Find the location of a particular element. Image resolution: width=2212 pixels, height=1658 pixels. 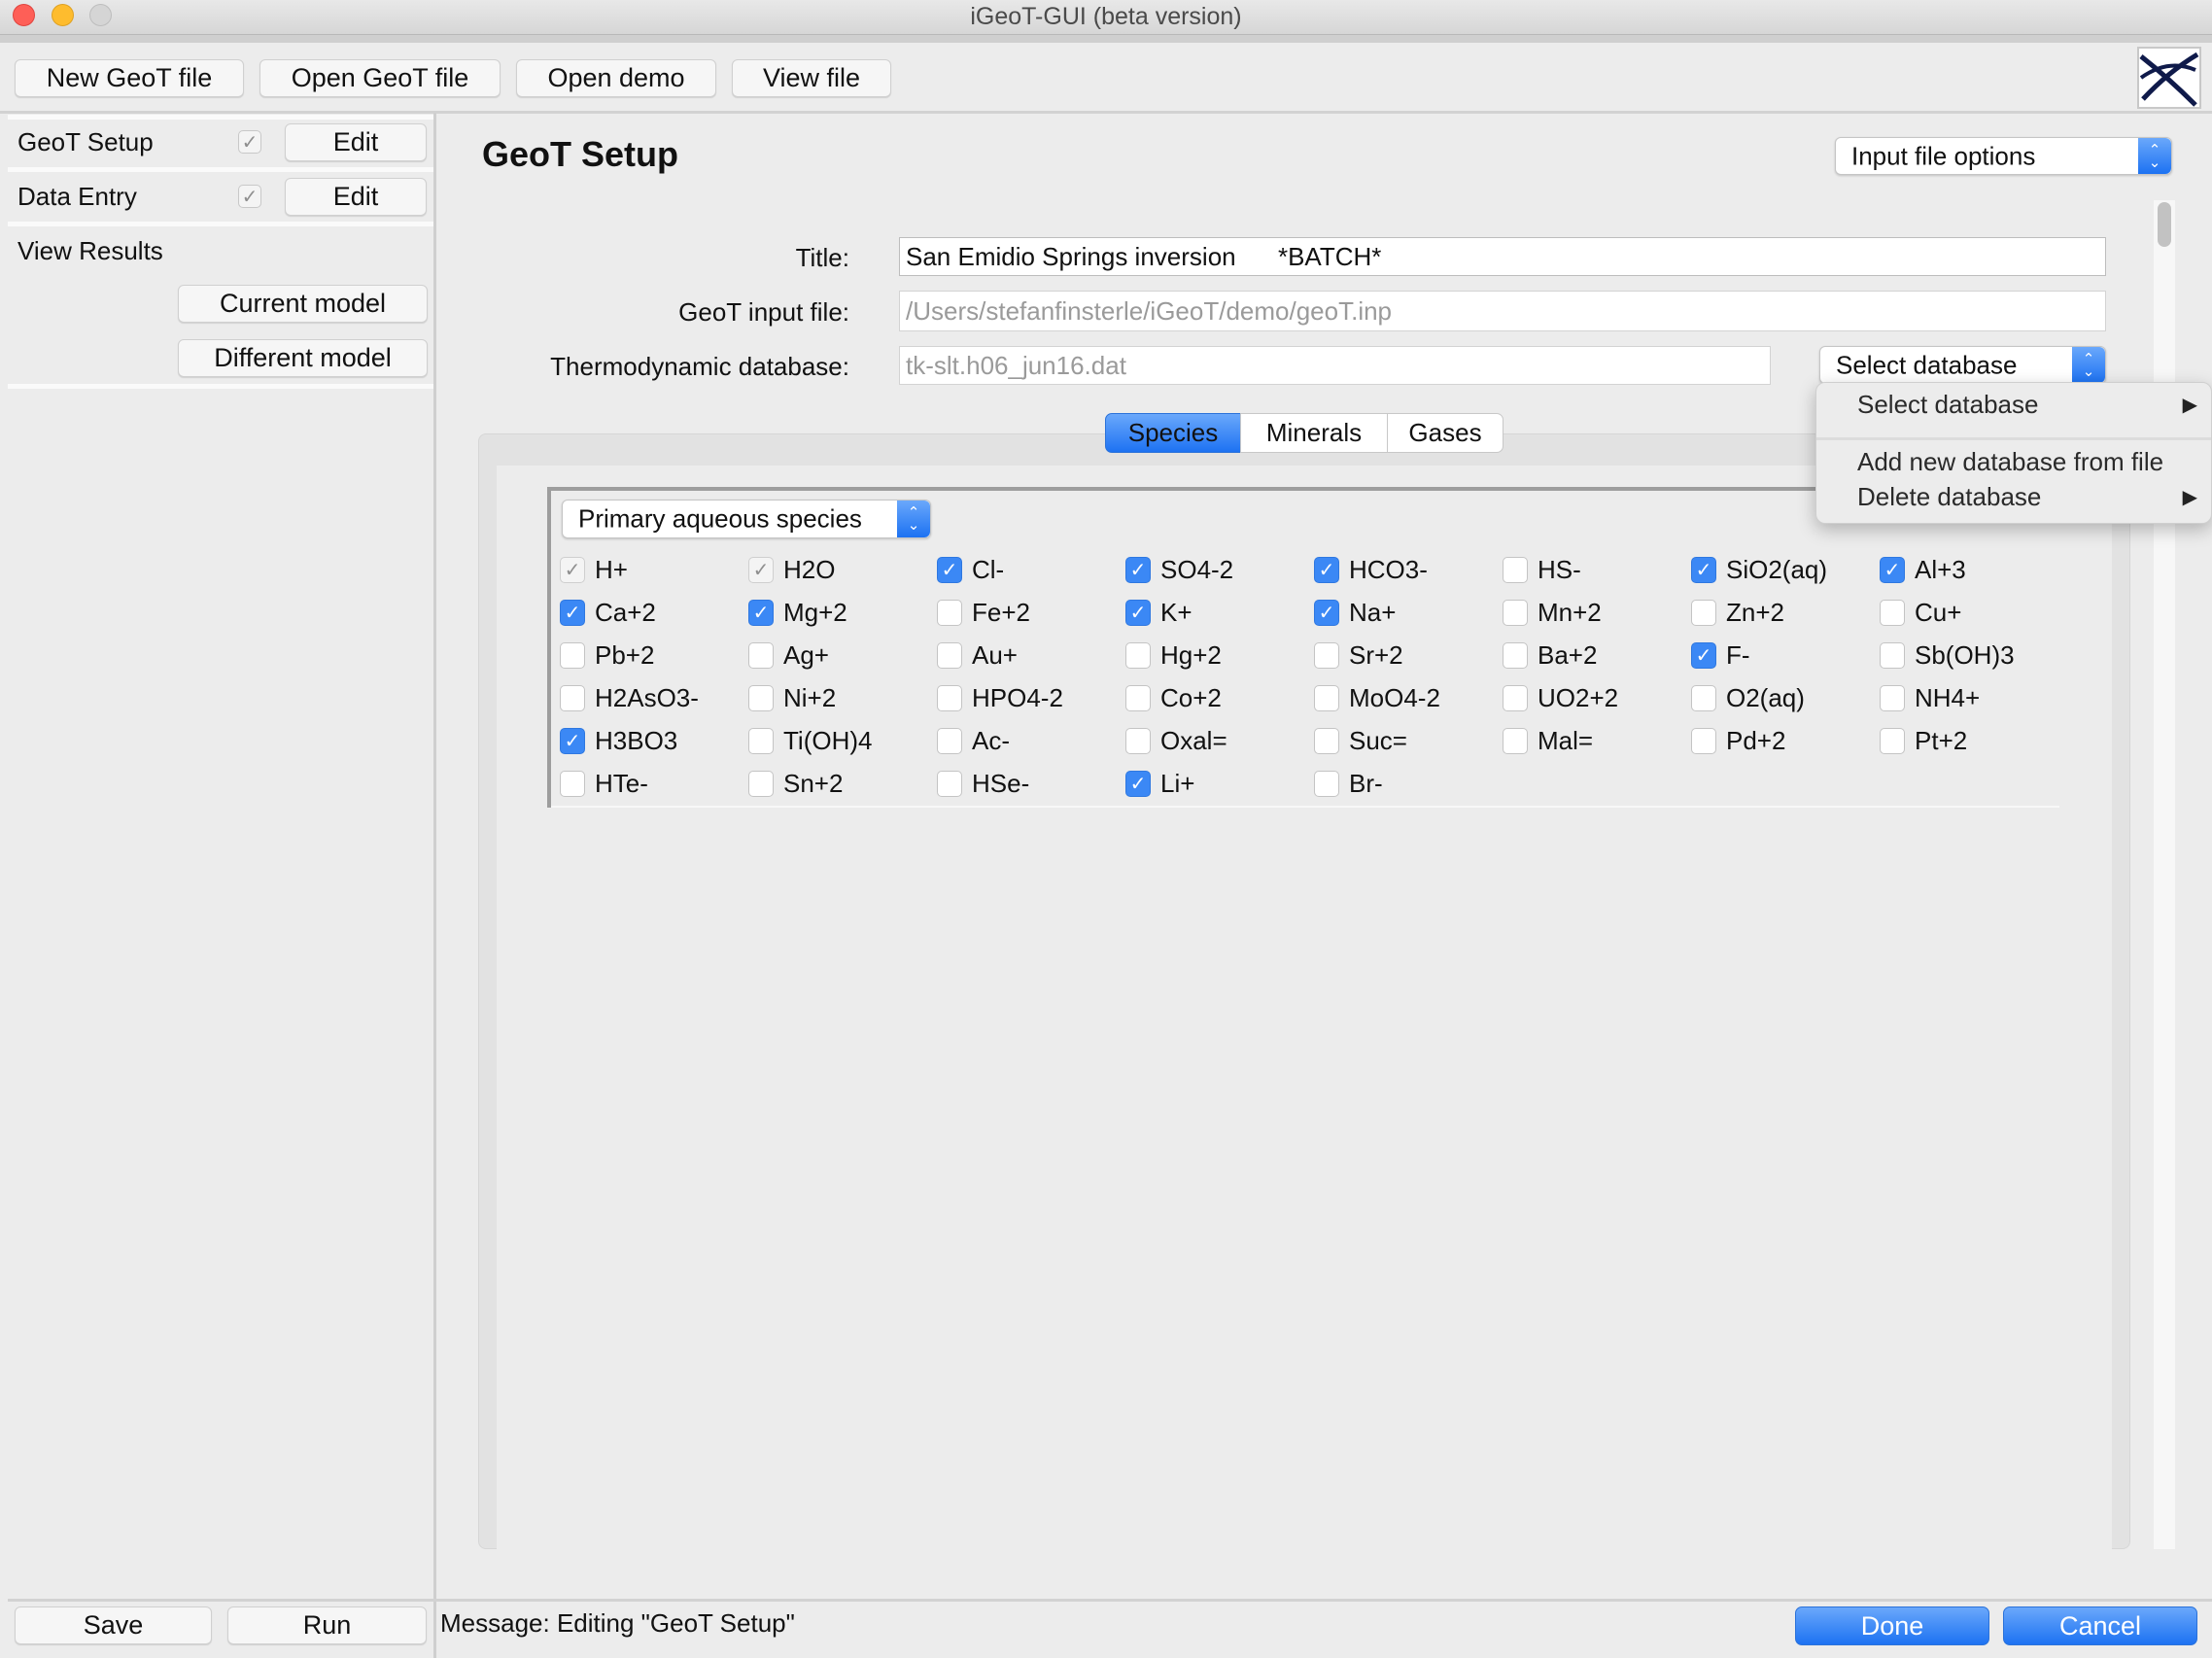

species-checkbox-item: UO2+2 is located at coordinates (1560, 698).